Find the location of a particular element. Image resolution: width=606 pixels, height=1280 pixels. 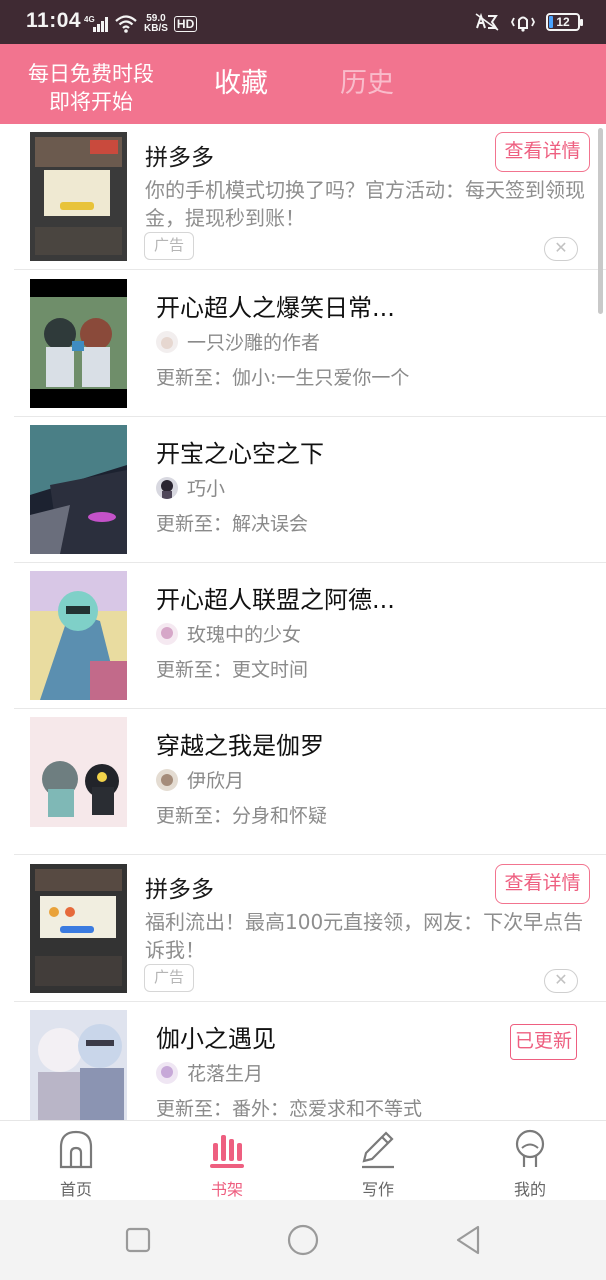

nav-label-write: 写作 is located at coordinates (377, 1189).